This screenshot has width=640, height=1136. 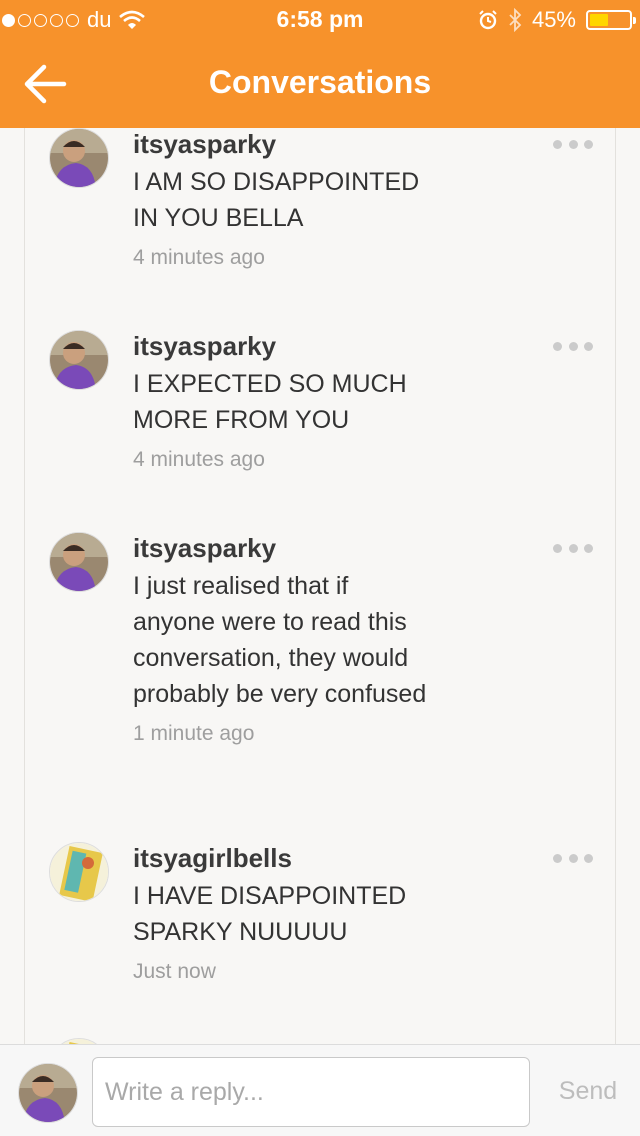 I want to click on alarm-icon, so click(x=488, y=20).